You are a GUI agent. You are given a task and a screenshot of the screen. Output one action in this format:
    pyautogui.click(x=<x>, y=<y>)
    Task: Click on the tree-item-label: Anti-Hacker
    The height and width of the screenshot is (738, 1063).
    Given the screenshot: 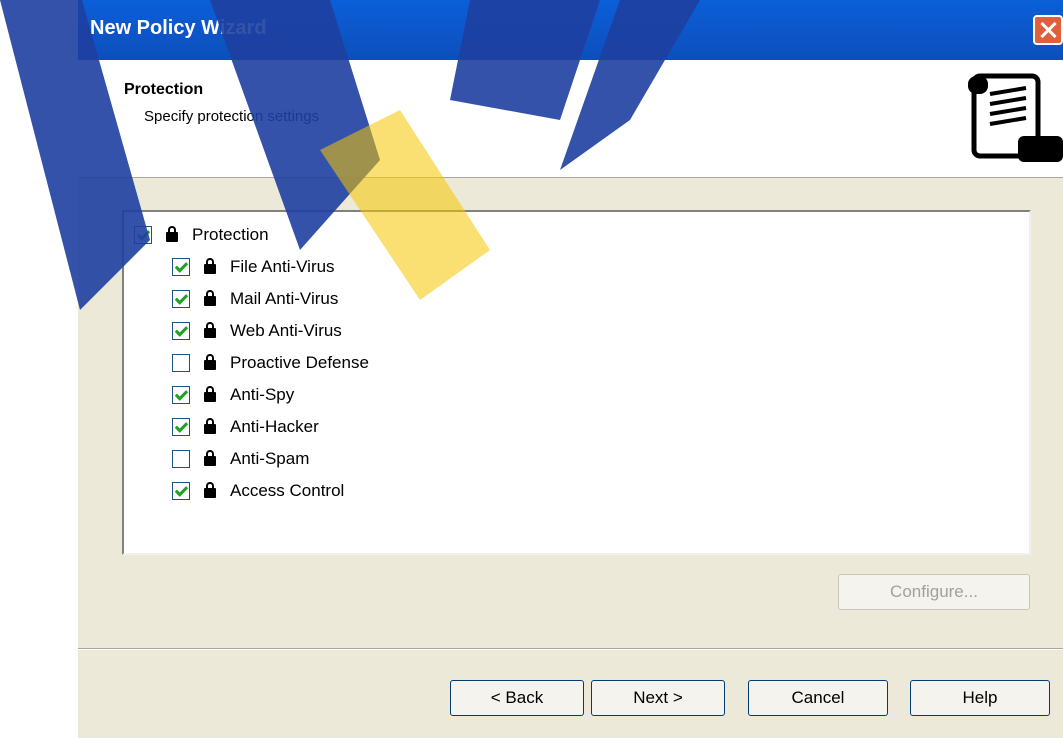 What is the action you would take?
    pyautogui.click(x=274, y=426)
    